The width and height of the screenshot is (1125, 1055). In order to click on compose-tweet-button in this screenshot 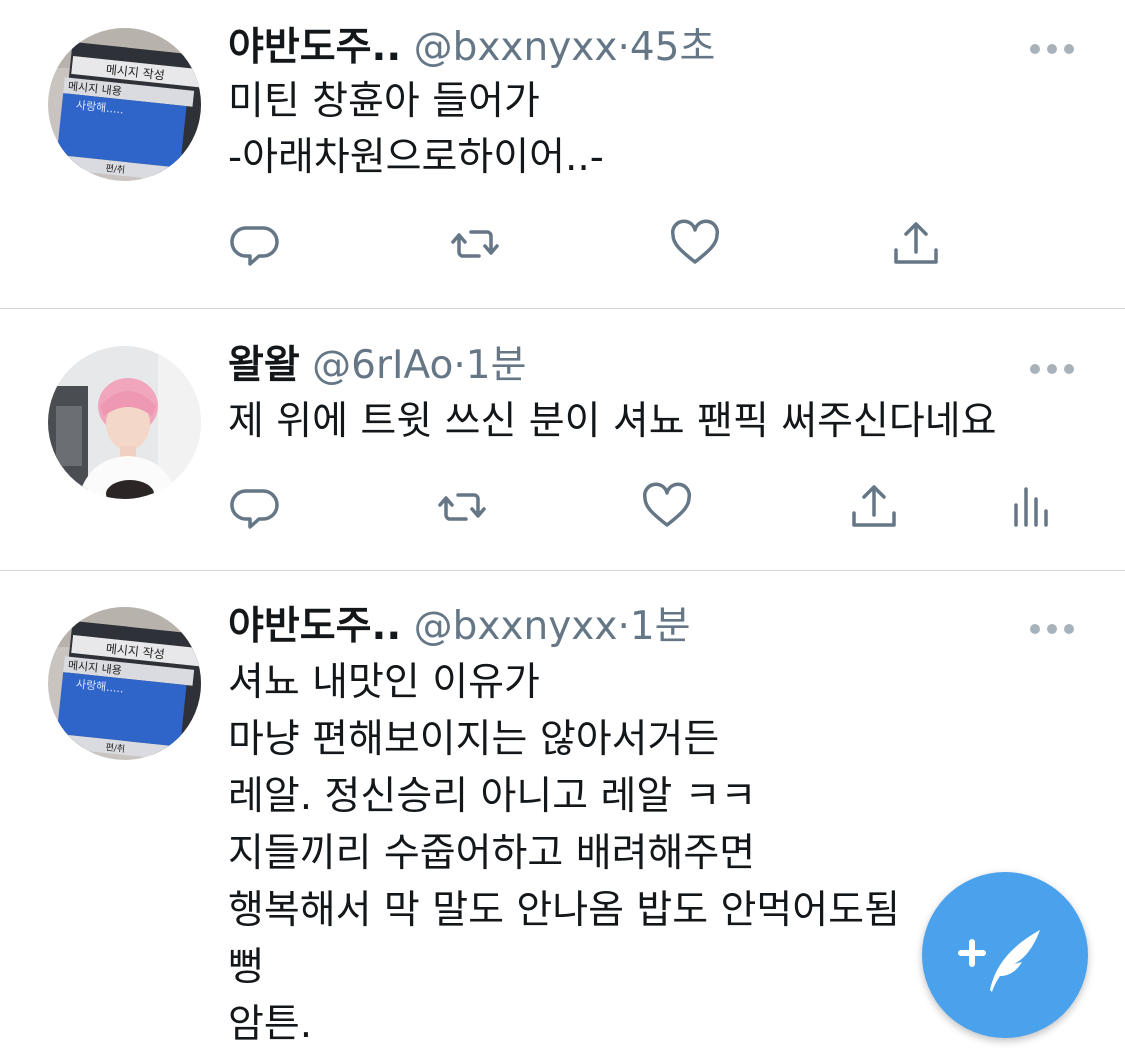, I will do `click(1005, 955)`.